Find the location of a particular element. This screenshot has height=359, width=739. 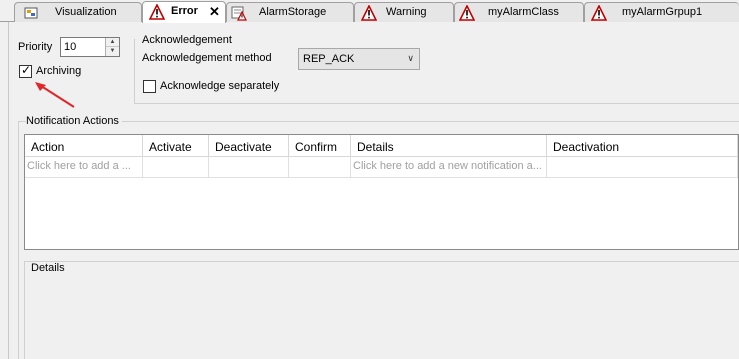

tab-label: Visualization is located at coordinates (86, 12).